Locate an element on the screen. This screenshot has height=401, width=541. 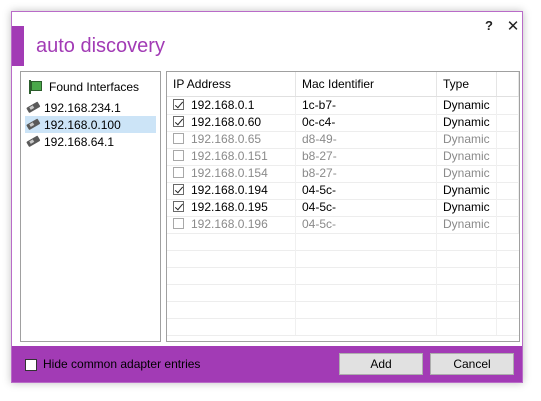
cancel-button: Cancel is located at coordinates (472, 364).